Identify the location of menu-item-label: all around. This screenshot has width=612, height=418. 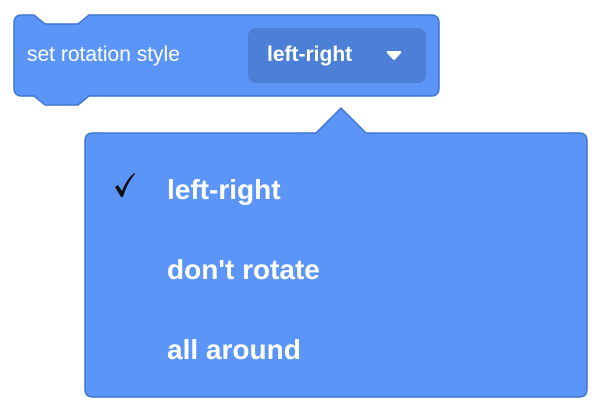
(234, 349).